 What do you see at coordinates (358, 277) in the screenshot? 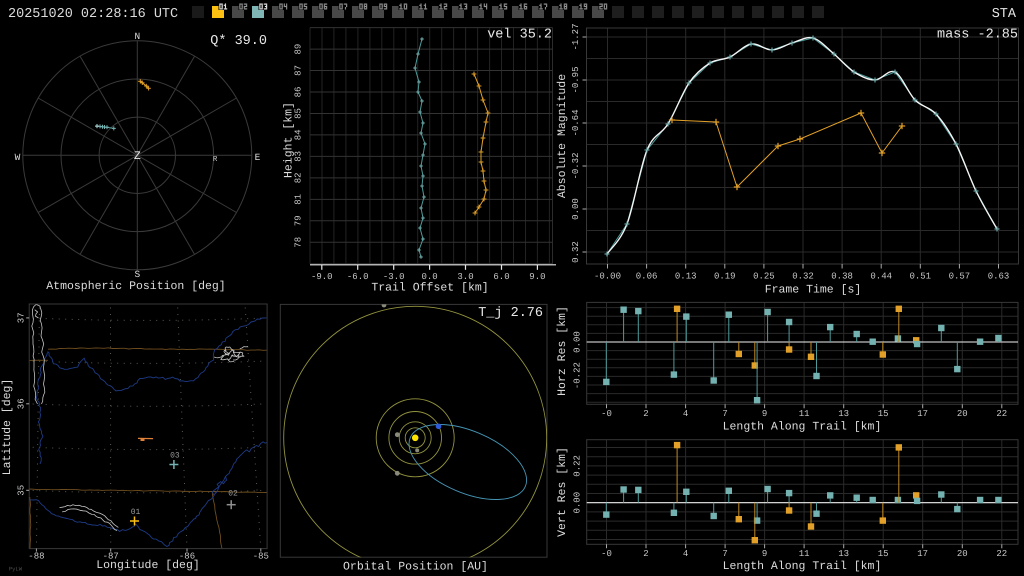
I see `svg-text: -6.0` at bounding box center [358, 277].